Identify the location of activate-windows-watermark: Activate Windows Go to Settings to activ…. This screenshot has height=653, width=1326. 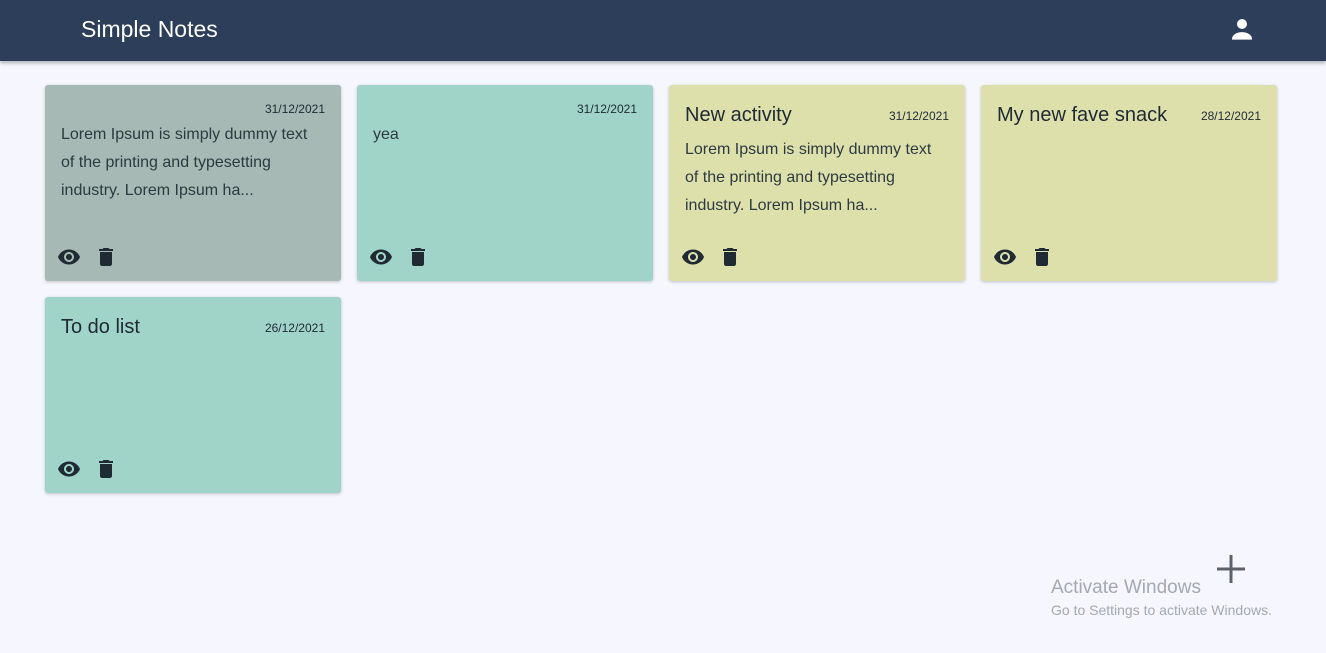
(1161, 598).